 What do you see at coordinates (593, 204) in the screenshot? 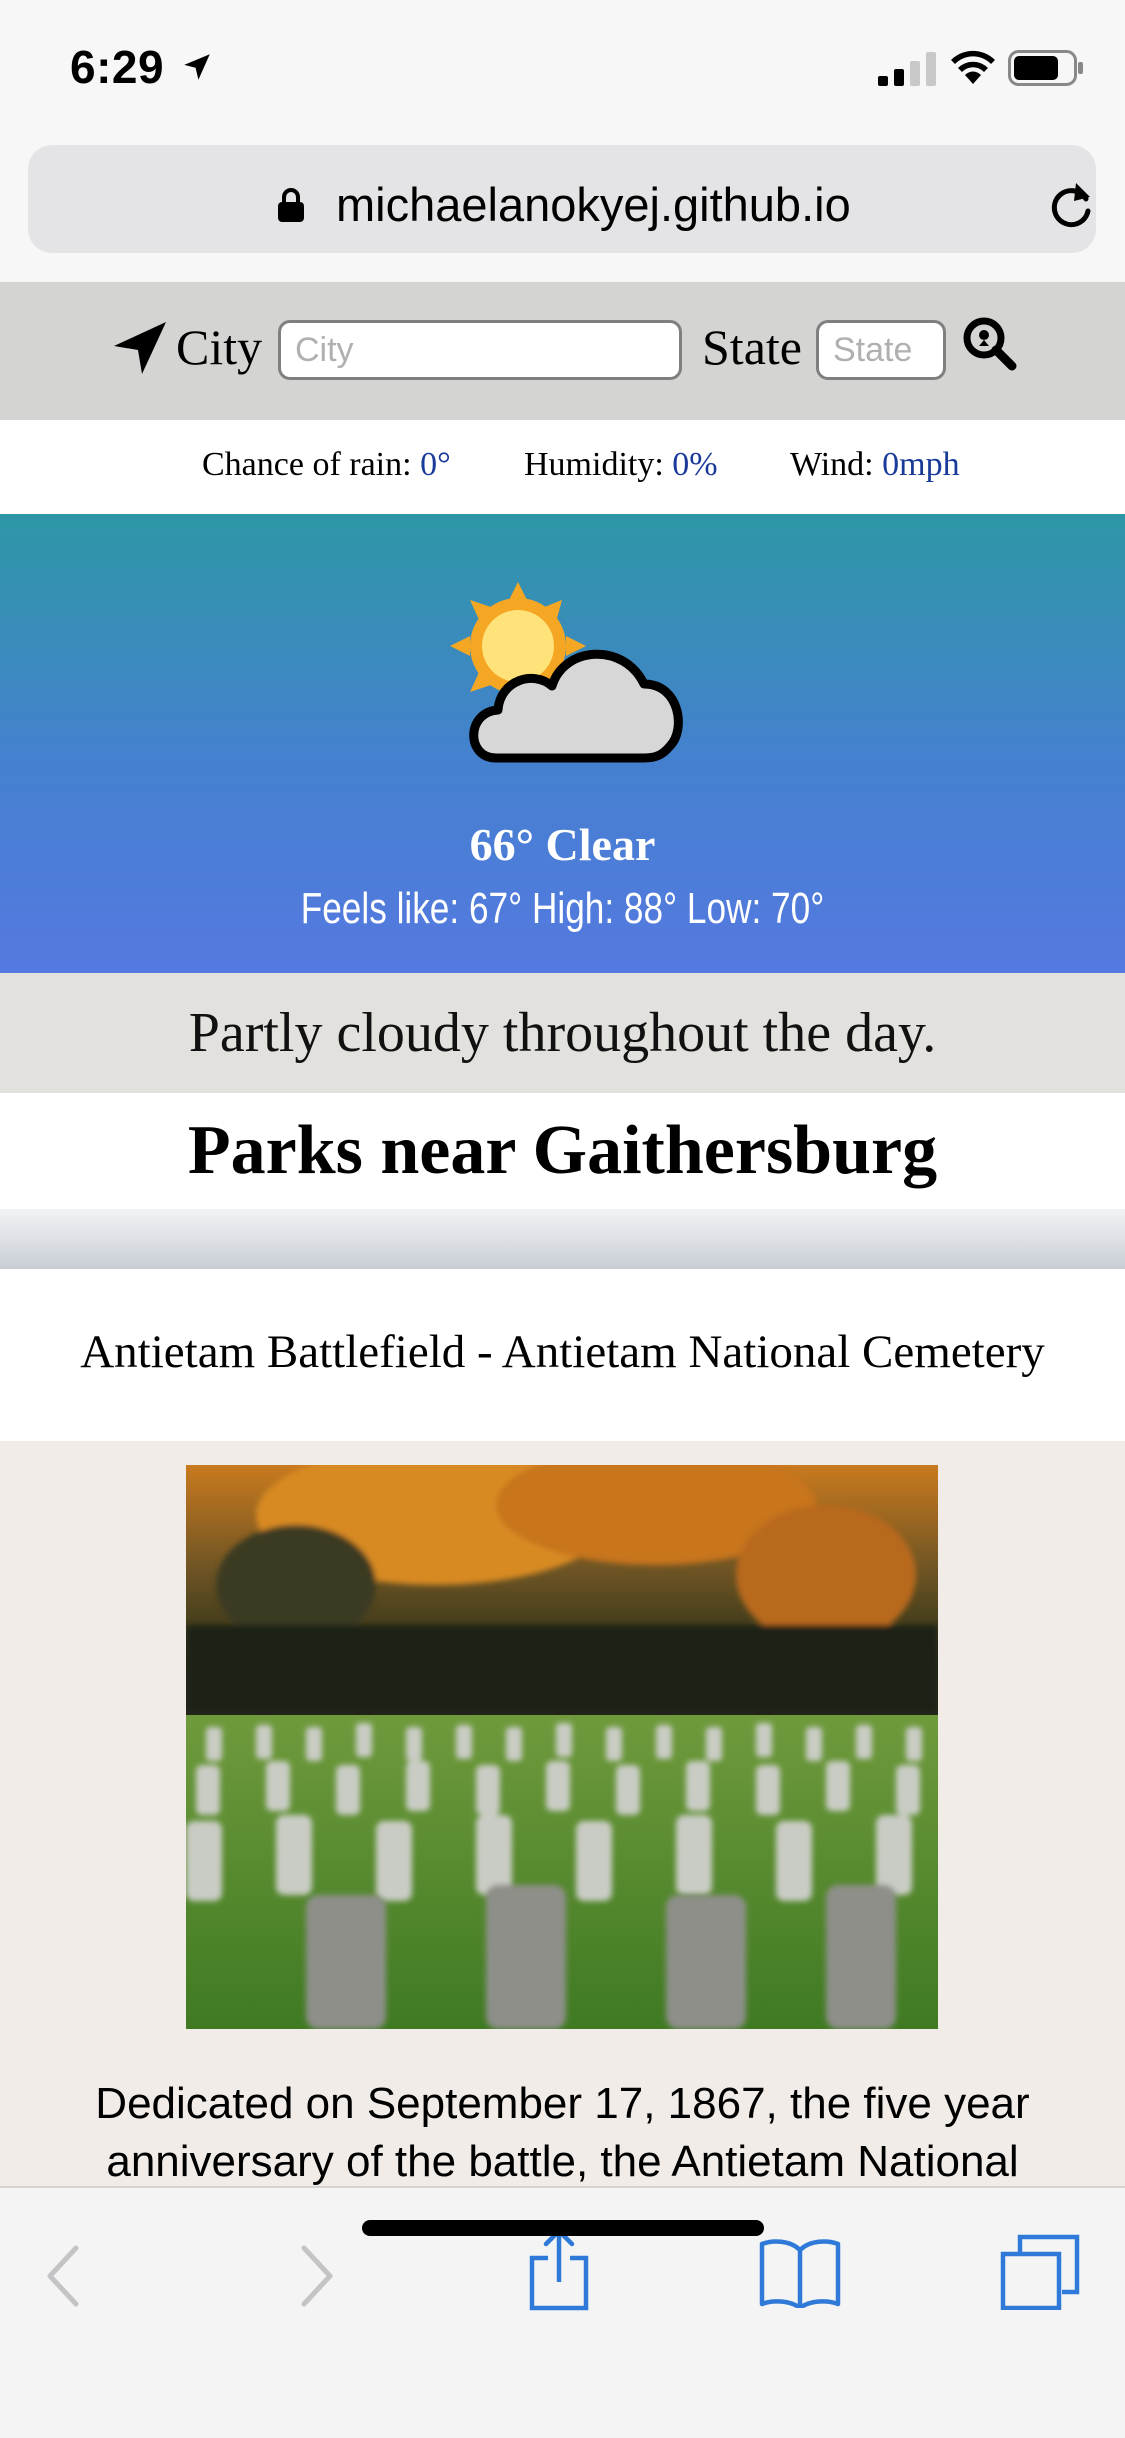
I see `url-text: michaelanokyej.github.io` at bounding box center [593, 204].